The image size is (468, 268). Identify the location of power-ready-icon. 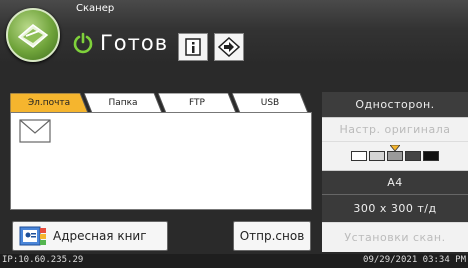
(83, 43).